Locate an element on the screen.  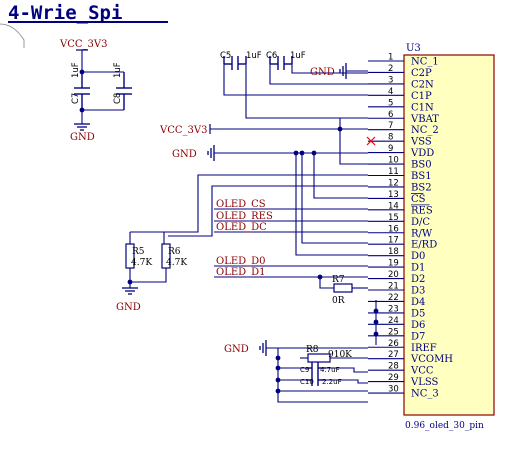
resistor-r7 is located at coordinates (343, 288).